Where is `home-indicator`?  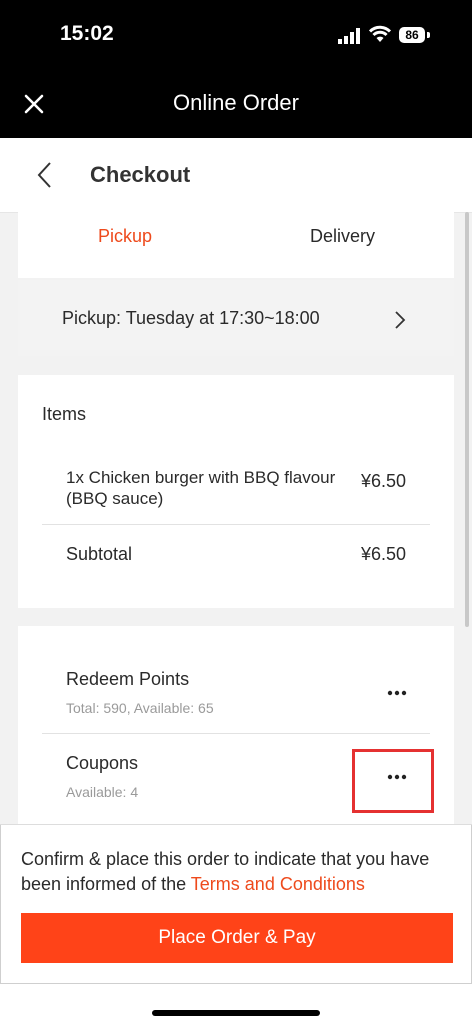 home-indicator is located at coordinates (236, 1013).